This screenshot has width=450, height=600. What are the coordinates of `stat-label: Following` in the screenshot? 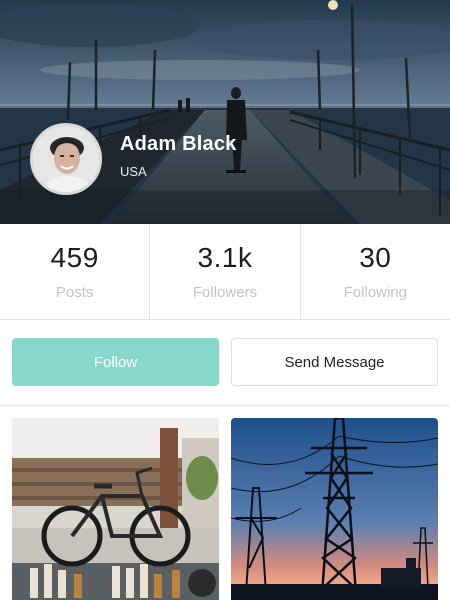 It's located at (375, 292).